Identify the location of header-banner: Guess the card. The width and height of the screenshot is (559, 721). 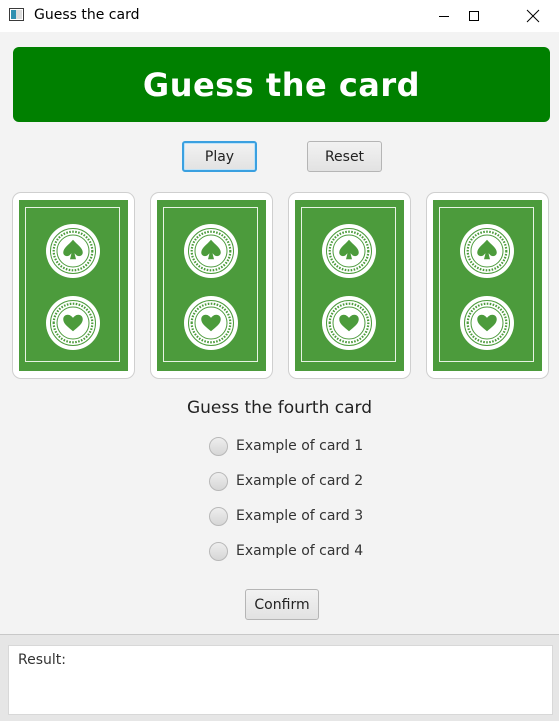
(281, 84).